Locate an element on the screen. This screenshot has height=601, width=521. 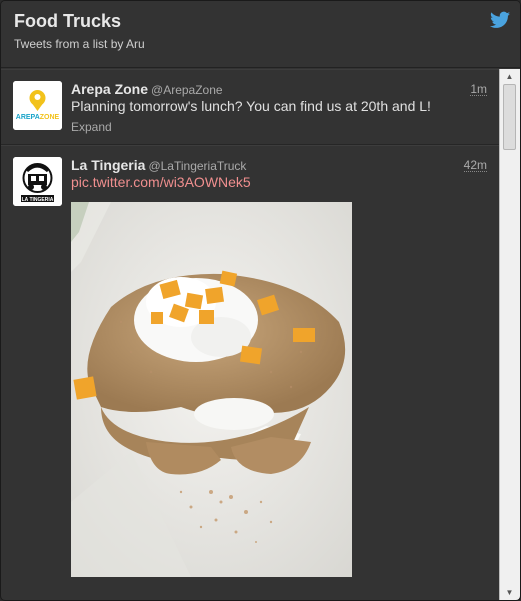
scroll-up-icon: ▲ is located at coordinates (509, 76).